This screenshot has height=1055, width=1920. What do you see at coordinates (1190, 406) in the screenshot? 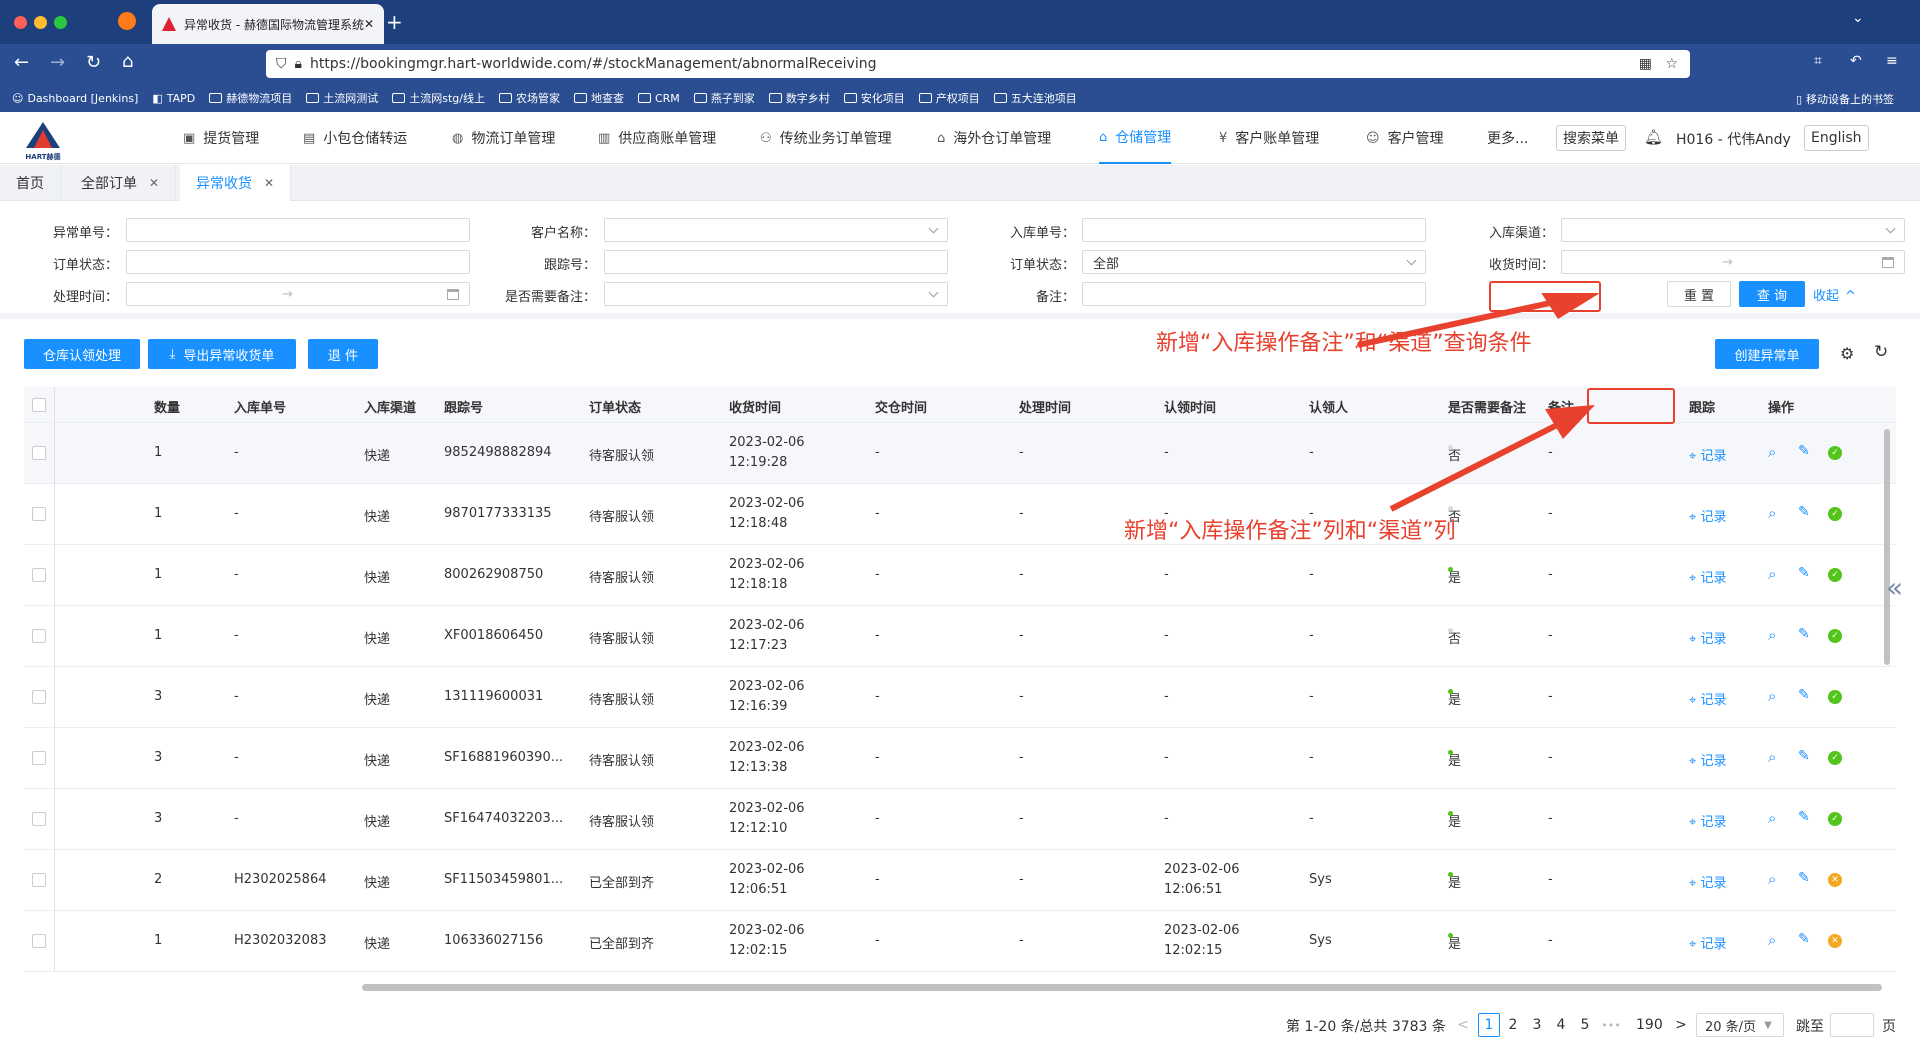
I see `column-header: 认领时间` at bounding box center [1190, 406].